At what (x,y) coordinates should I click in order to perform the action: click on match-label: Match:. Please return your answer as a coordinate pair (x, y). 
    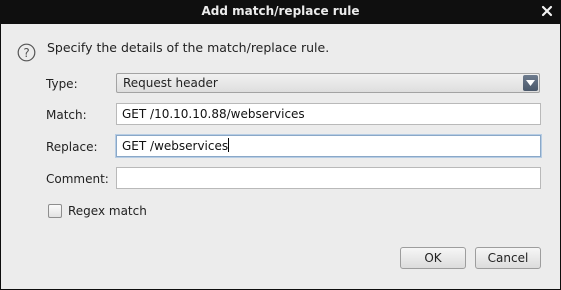
    Looking at the image, I should click on (66, 115).